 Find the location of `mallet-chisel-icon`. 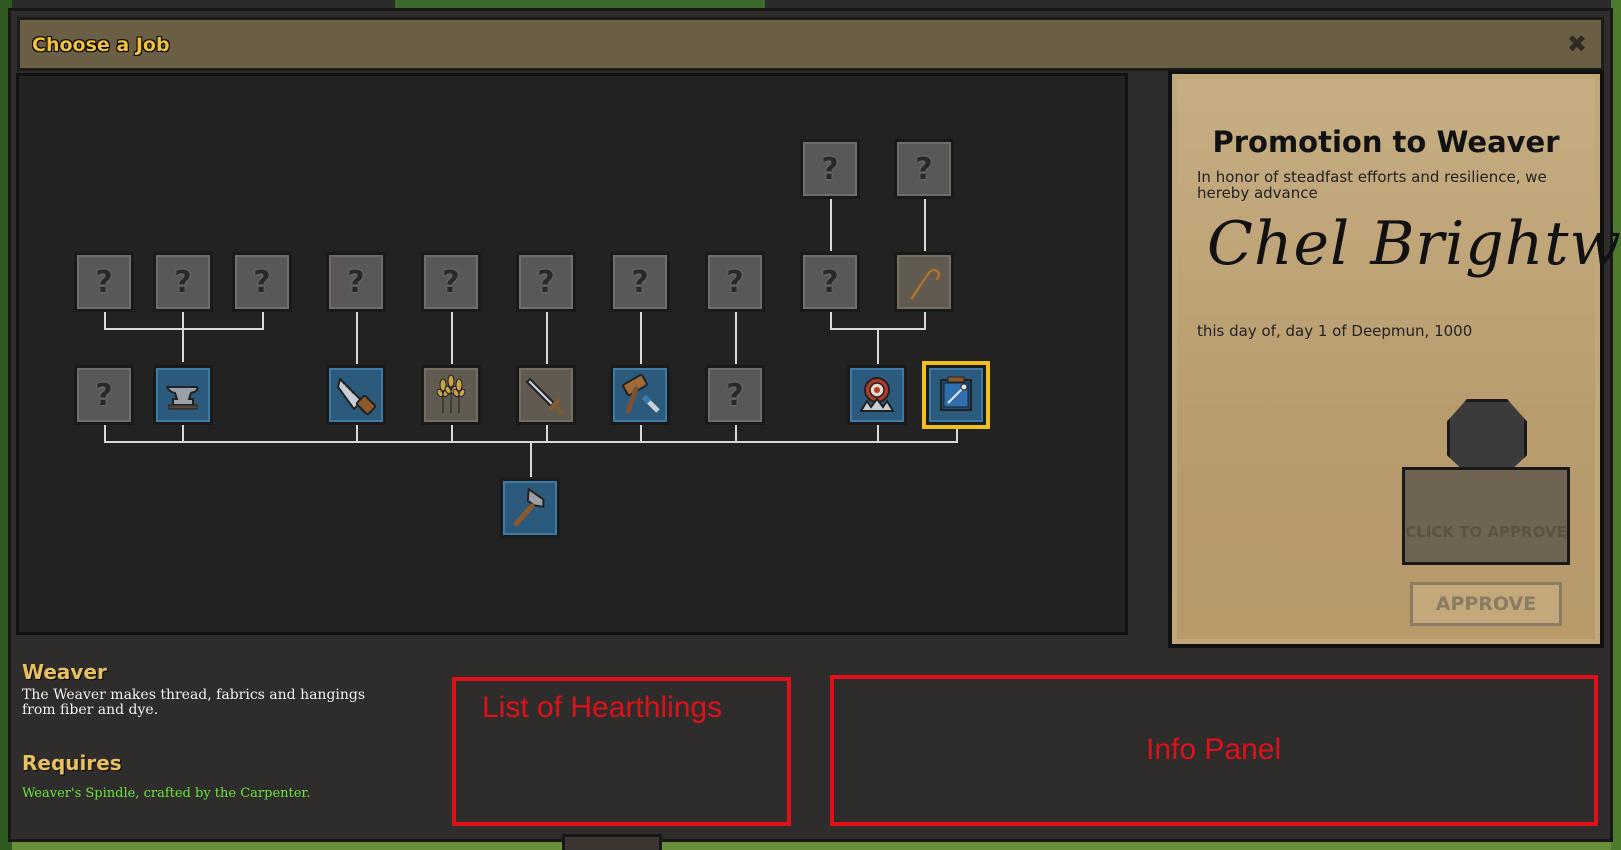

mallet-chisel-icon is located at coordinates (641, 394).